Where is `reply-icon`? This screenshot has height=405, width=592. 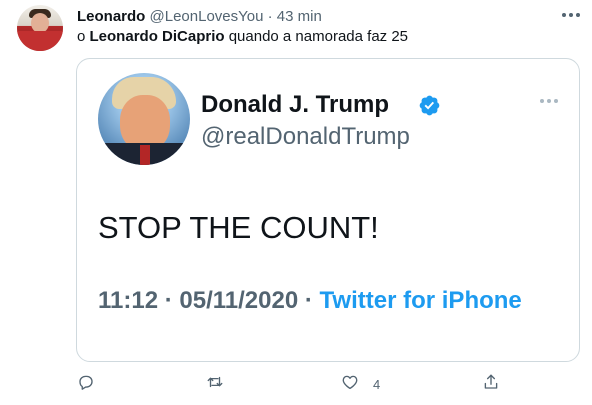
reply-icon is located at coordinates (86, 384).